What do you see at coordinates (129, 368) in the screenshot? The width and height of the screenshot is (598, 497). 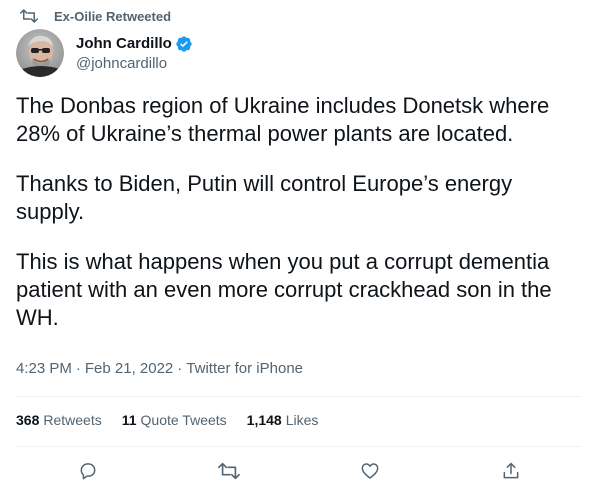 I see `tweet-date: Feb 21, 2022` at bounding box center [129, 368].